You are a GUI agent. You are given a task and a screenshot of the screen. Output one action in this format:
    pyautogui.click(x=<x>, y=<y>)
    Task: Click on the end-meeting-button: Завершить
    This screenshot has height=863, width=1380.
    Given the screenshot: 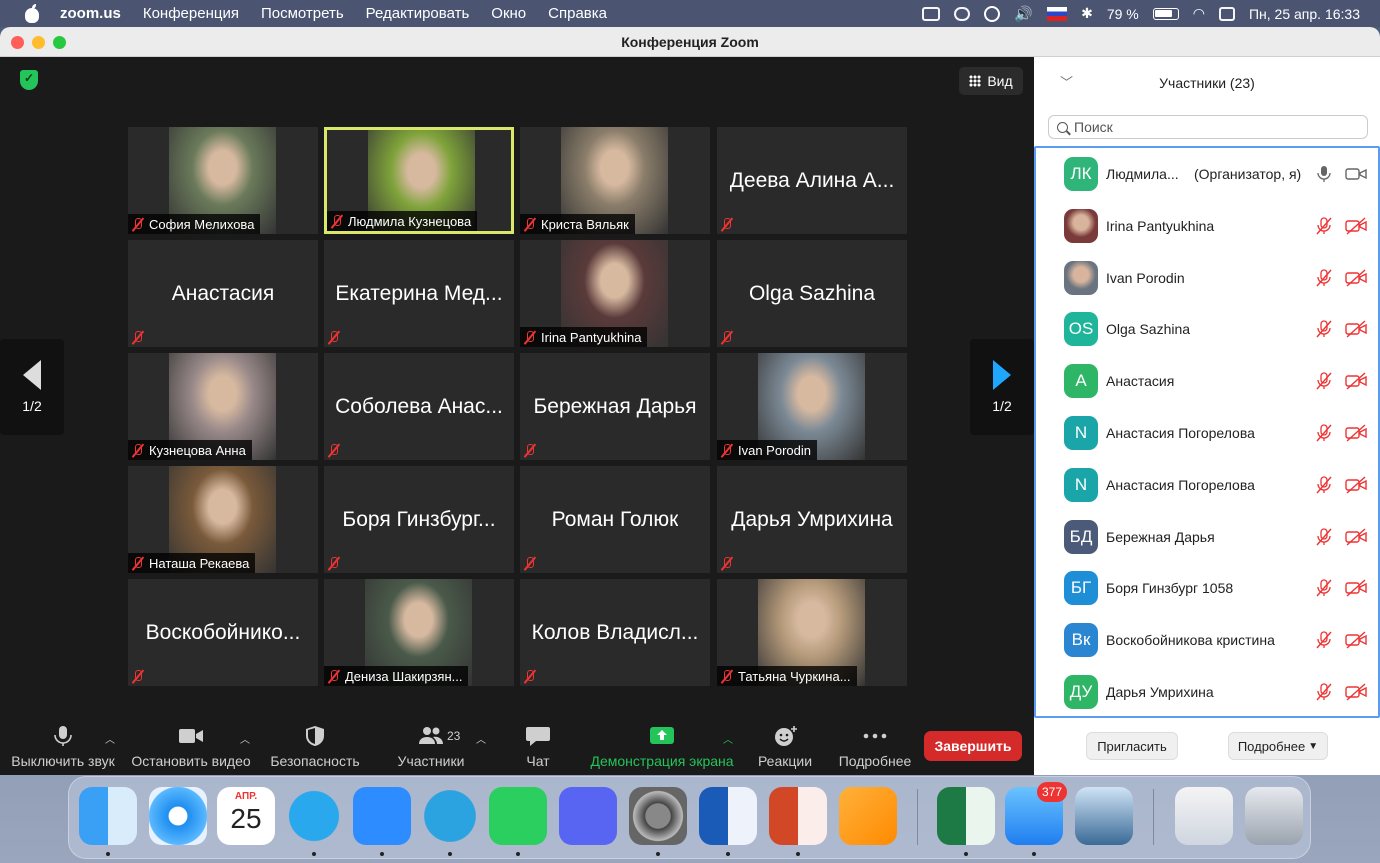 What is the action you would take?
    pyautogui.click(x=973, y=746)
    